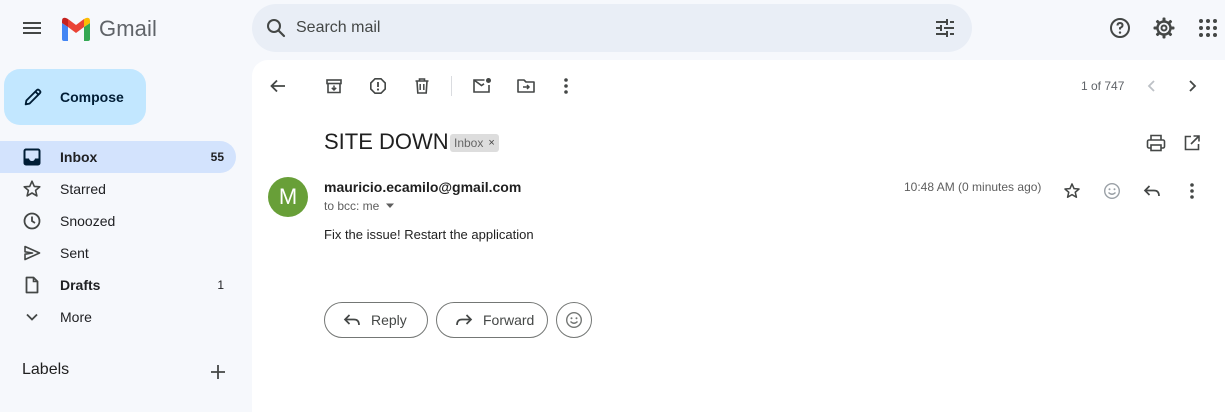 This screenshot has width=1225, height=412. I want to click on send-icon, so click(32, 253).